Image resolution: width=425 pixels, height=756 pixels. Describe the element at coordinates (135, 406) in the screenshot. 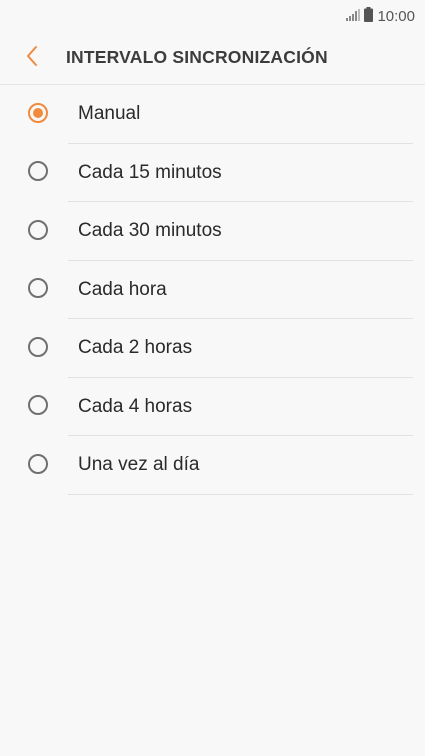

I see `option-label: Cada 4 horas` at that location.